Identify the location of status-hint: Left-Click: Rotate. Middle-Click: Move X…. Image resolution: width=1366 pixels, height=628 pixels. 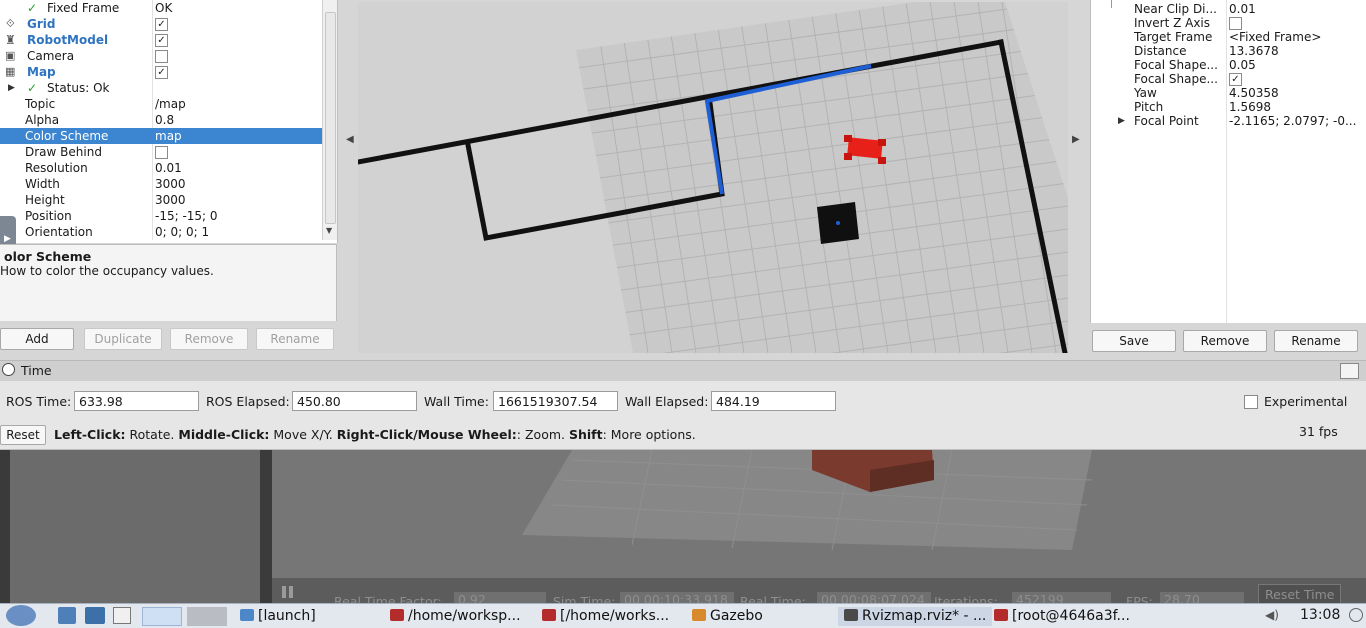
(375, 434).